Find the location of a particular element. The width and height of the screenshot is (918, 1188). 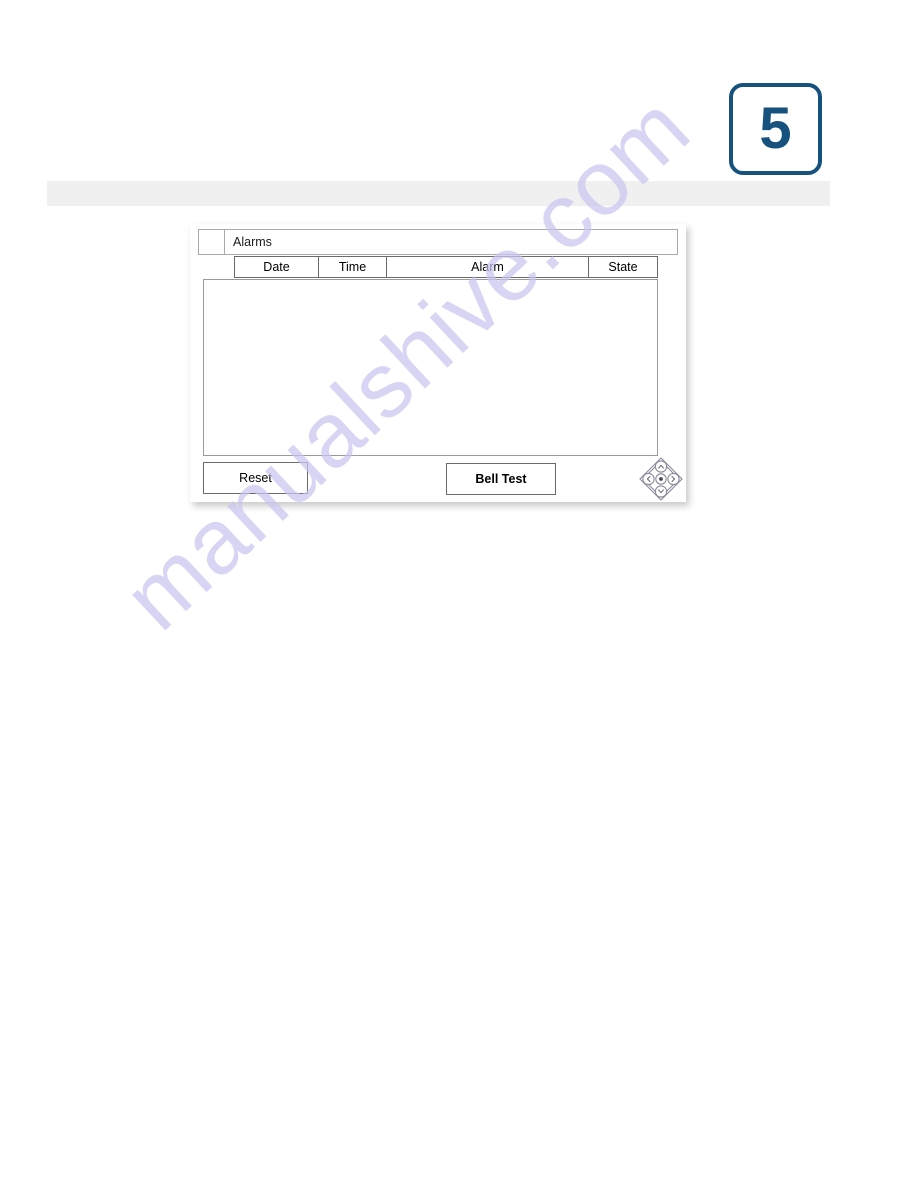

dpad-navigation-icon is located at coordinates (661, 479).